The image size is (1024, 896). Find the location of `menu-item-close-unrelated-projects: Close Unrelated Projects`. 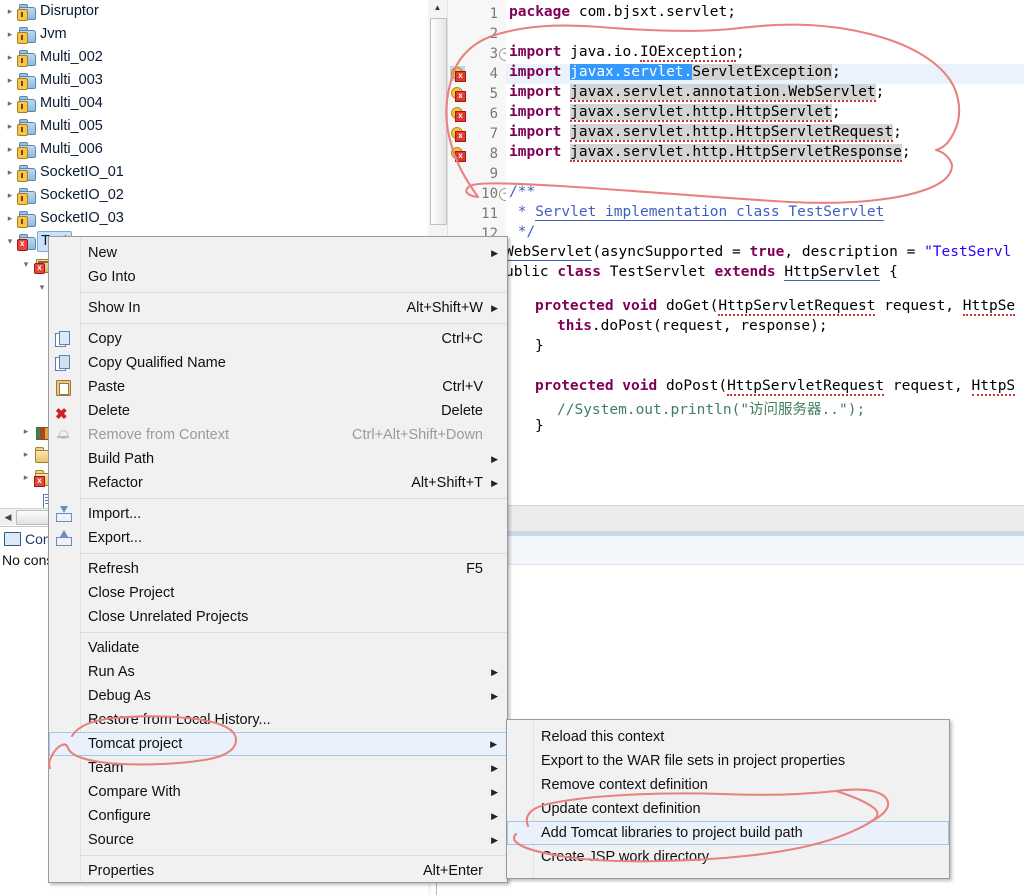

menu-item-close-unrelated-projects: Close Unrelated Projects is located at coordinates (278, 617).